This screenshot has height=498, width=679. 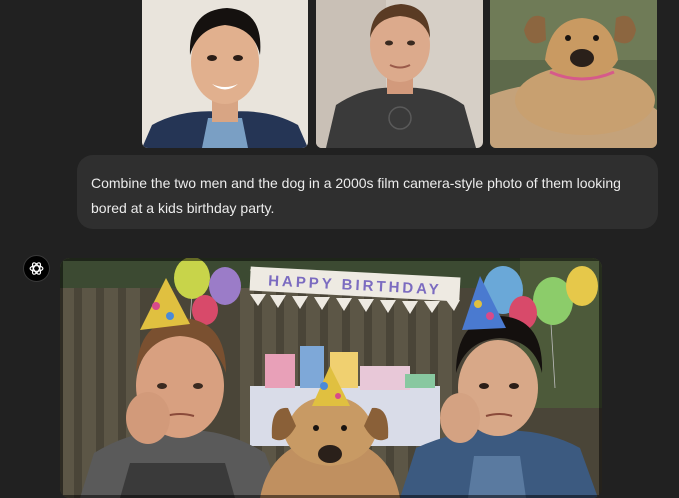 What do you see at coordinates (36, 268) in the screenshot?
I see `openai-logo-icon` at bounding box center [36, 268].